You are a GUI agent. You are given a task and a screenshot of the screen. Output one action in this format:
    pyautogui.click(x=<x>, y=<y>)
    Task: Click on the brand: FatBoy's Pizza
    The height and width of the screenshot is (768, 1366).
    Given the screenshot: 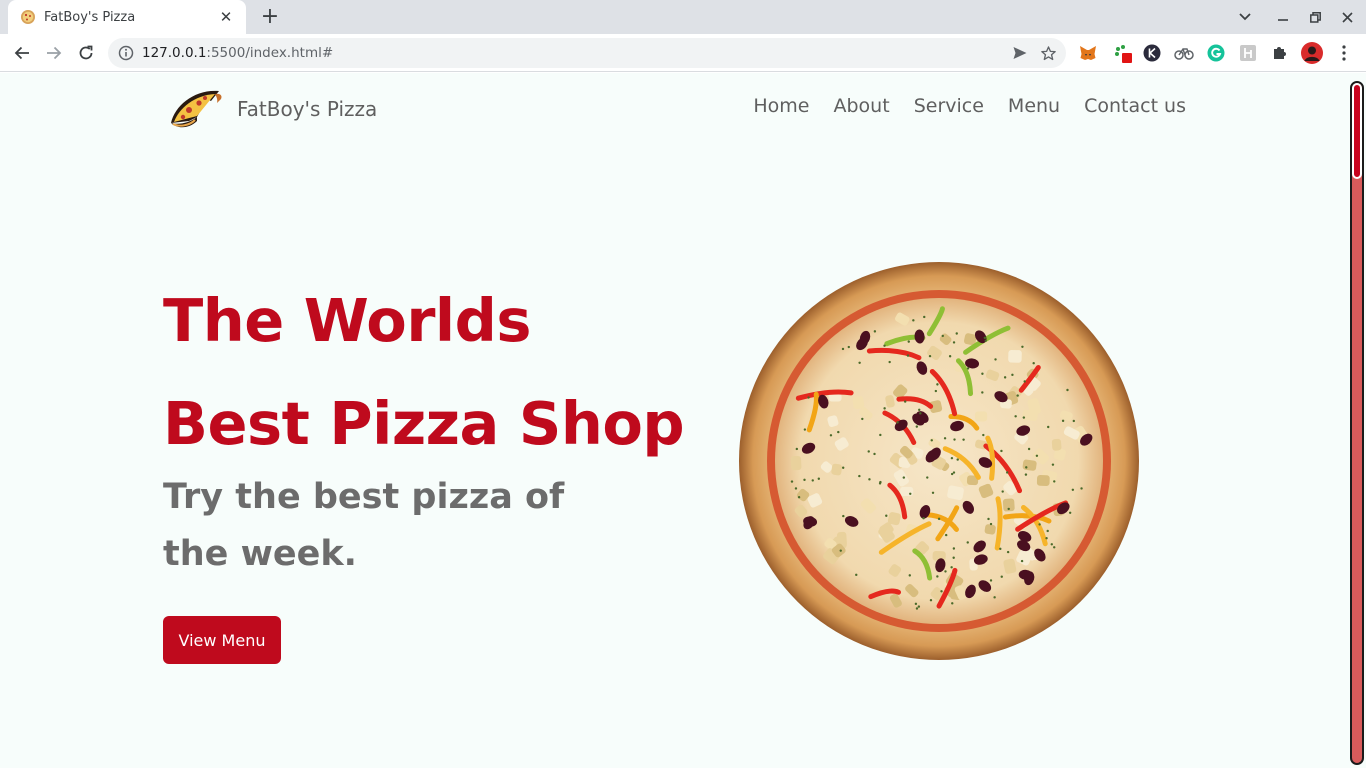 What is the action you would take?
    pyautogui.click(x=272, y=109)
    